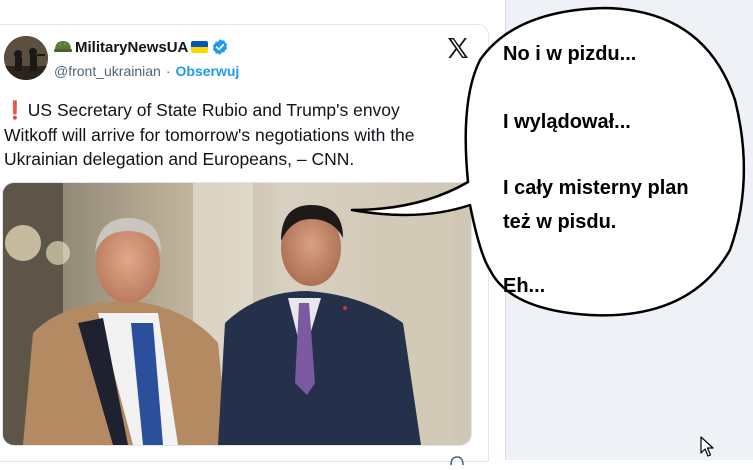  What do you see at coordinates (208, 71) in the screenshot?
I see `follow-button: Obserwuj` at bounding box center [208, 71].